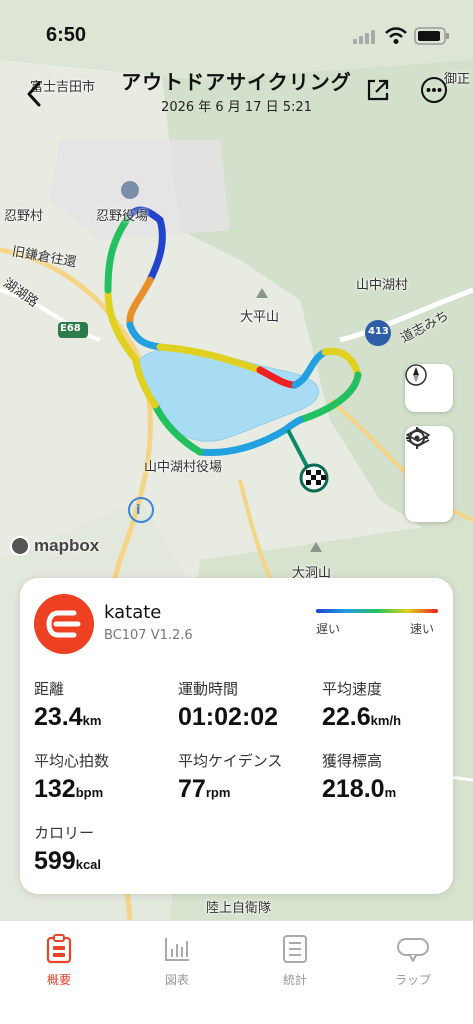  What do you see at coordinates (183, 467) in the screenshot?
I see `map-label: 山中湖村役場` at bounding box center [183, 467].